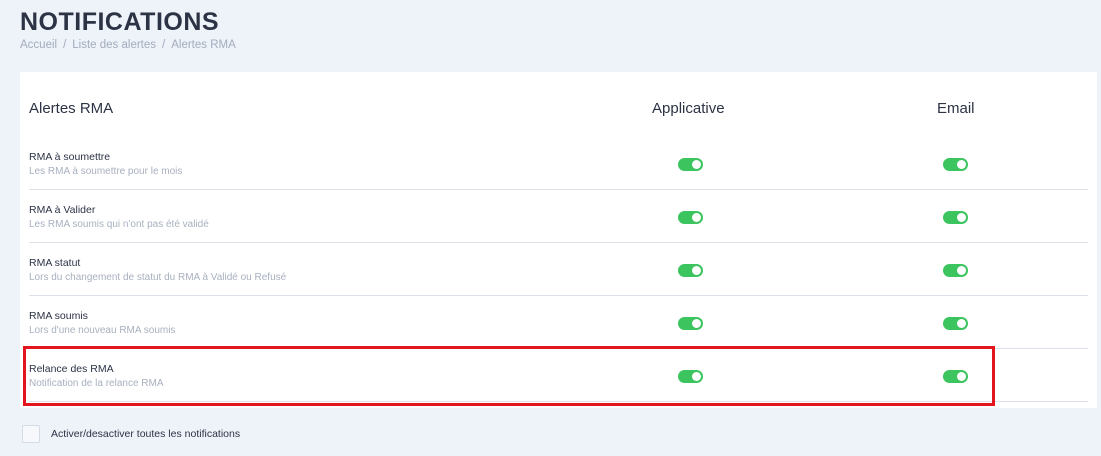  What do you see at coordinates (62, 210) in the screenshot?
I see `alert-title: RMA à Valider` at bounding box center [62, 210].